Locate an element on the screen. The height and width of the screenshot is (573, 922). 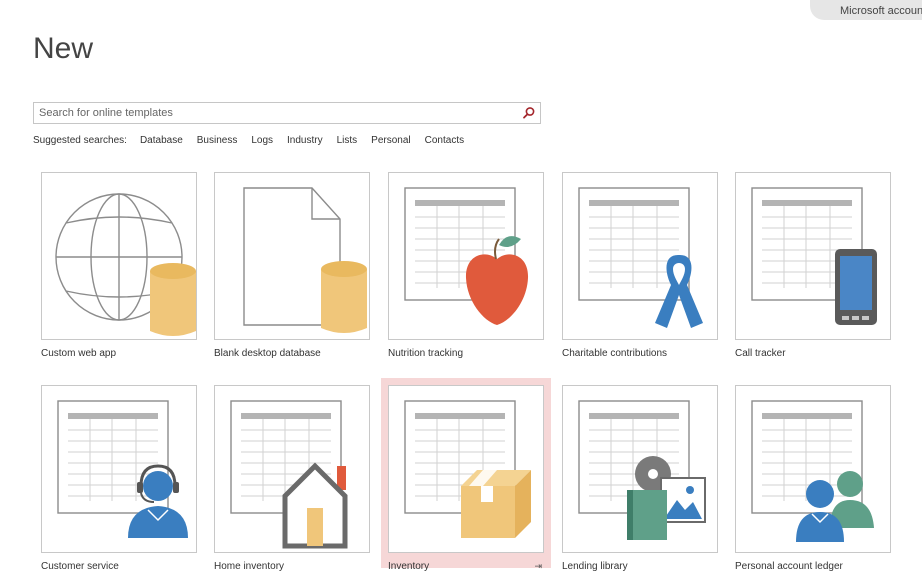
search-input is located at coordinates (276, 113).